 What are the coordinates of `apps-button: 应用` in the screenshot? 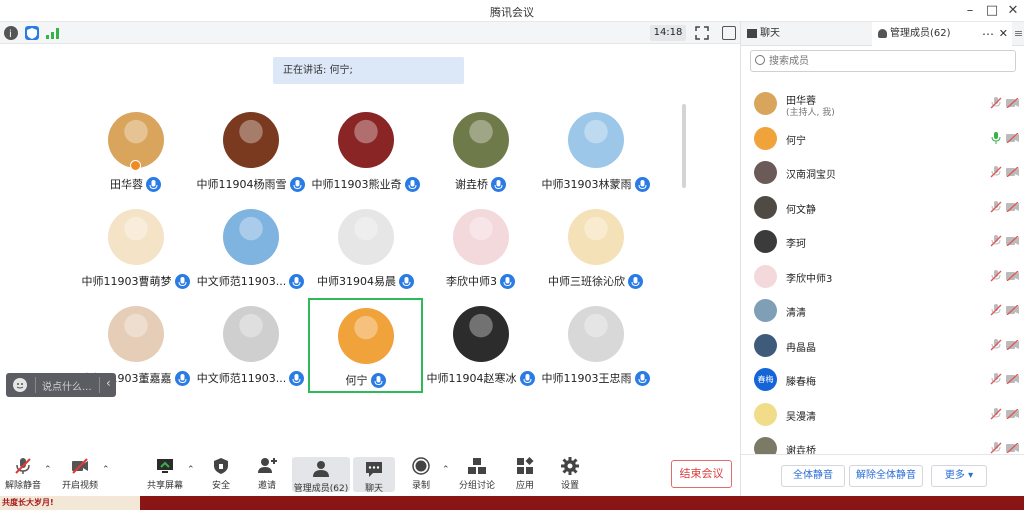 It's located at (525, 474).